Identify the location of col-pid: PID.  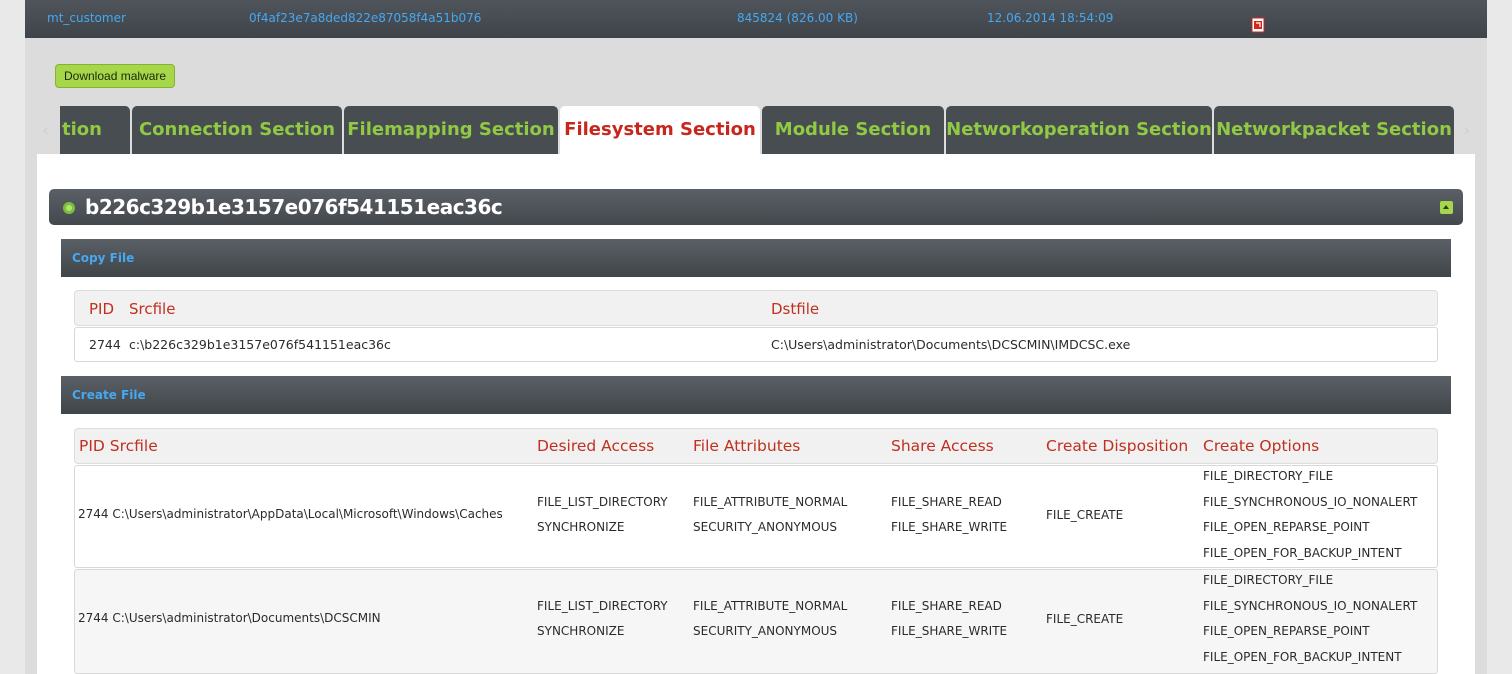
(102, 309).